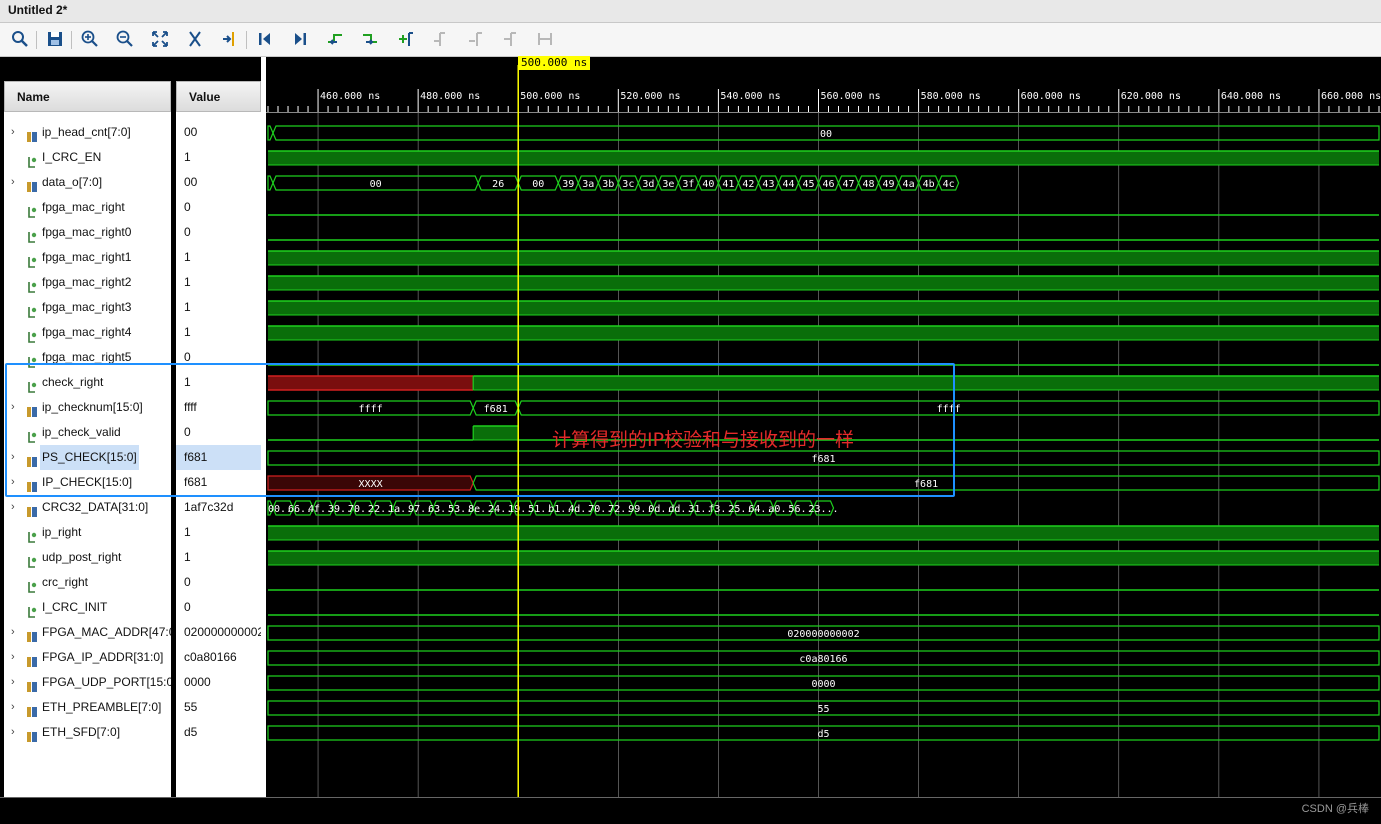 The height and width of the screenshot is (824, 1381). Describe the element at coordinates (195, 39) in the screenshot. I see `cursor-icon` at that location.